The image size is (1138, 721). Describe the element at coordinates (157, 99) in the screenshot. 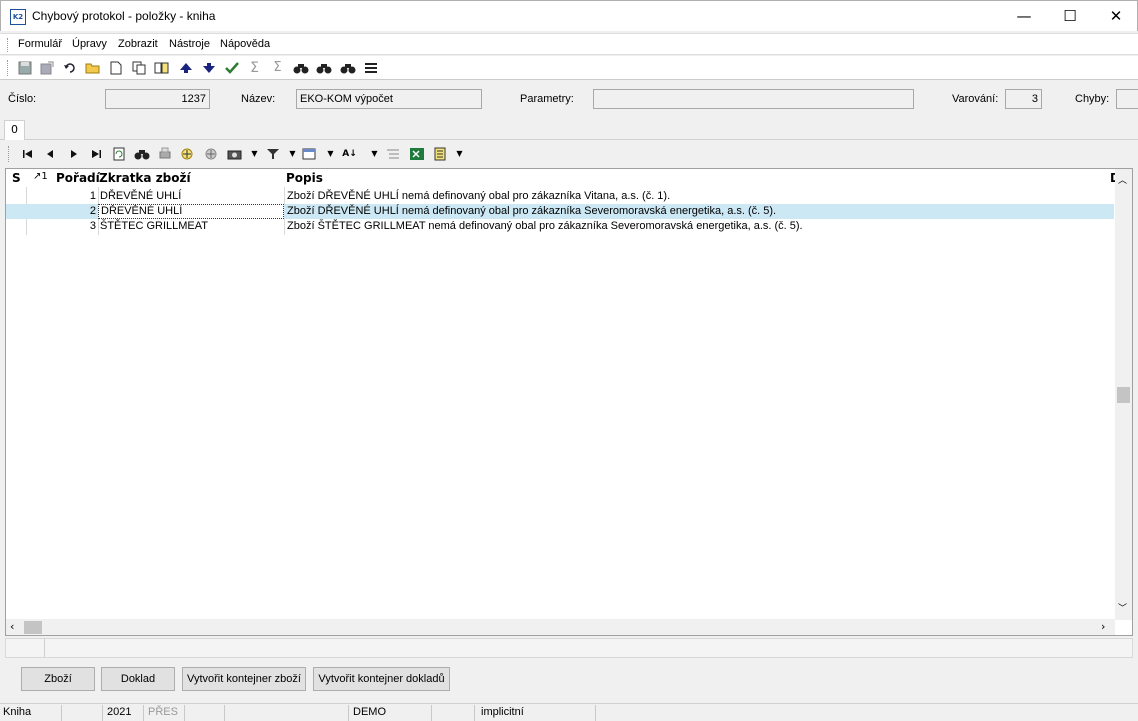

I see `cislo-field: 1237` at that location.